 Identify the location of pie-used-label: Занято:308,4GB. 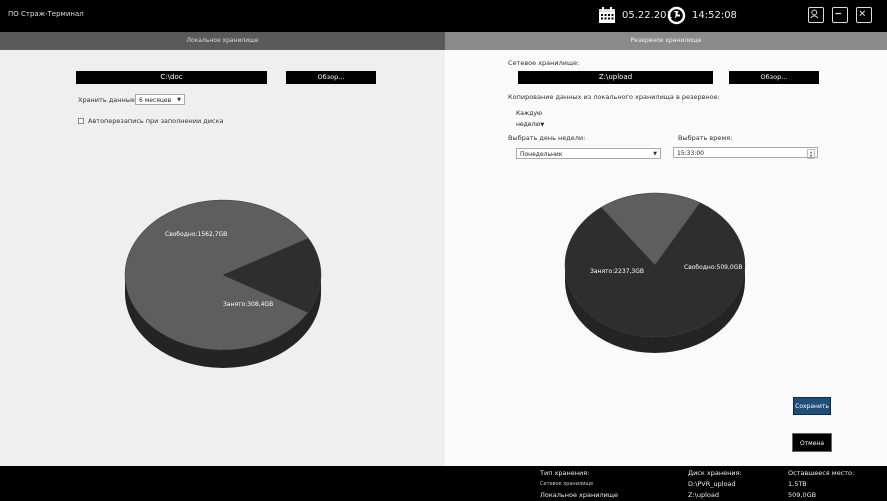
(248, 304).